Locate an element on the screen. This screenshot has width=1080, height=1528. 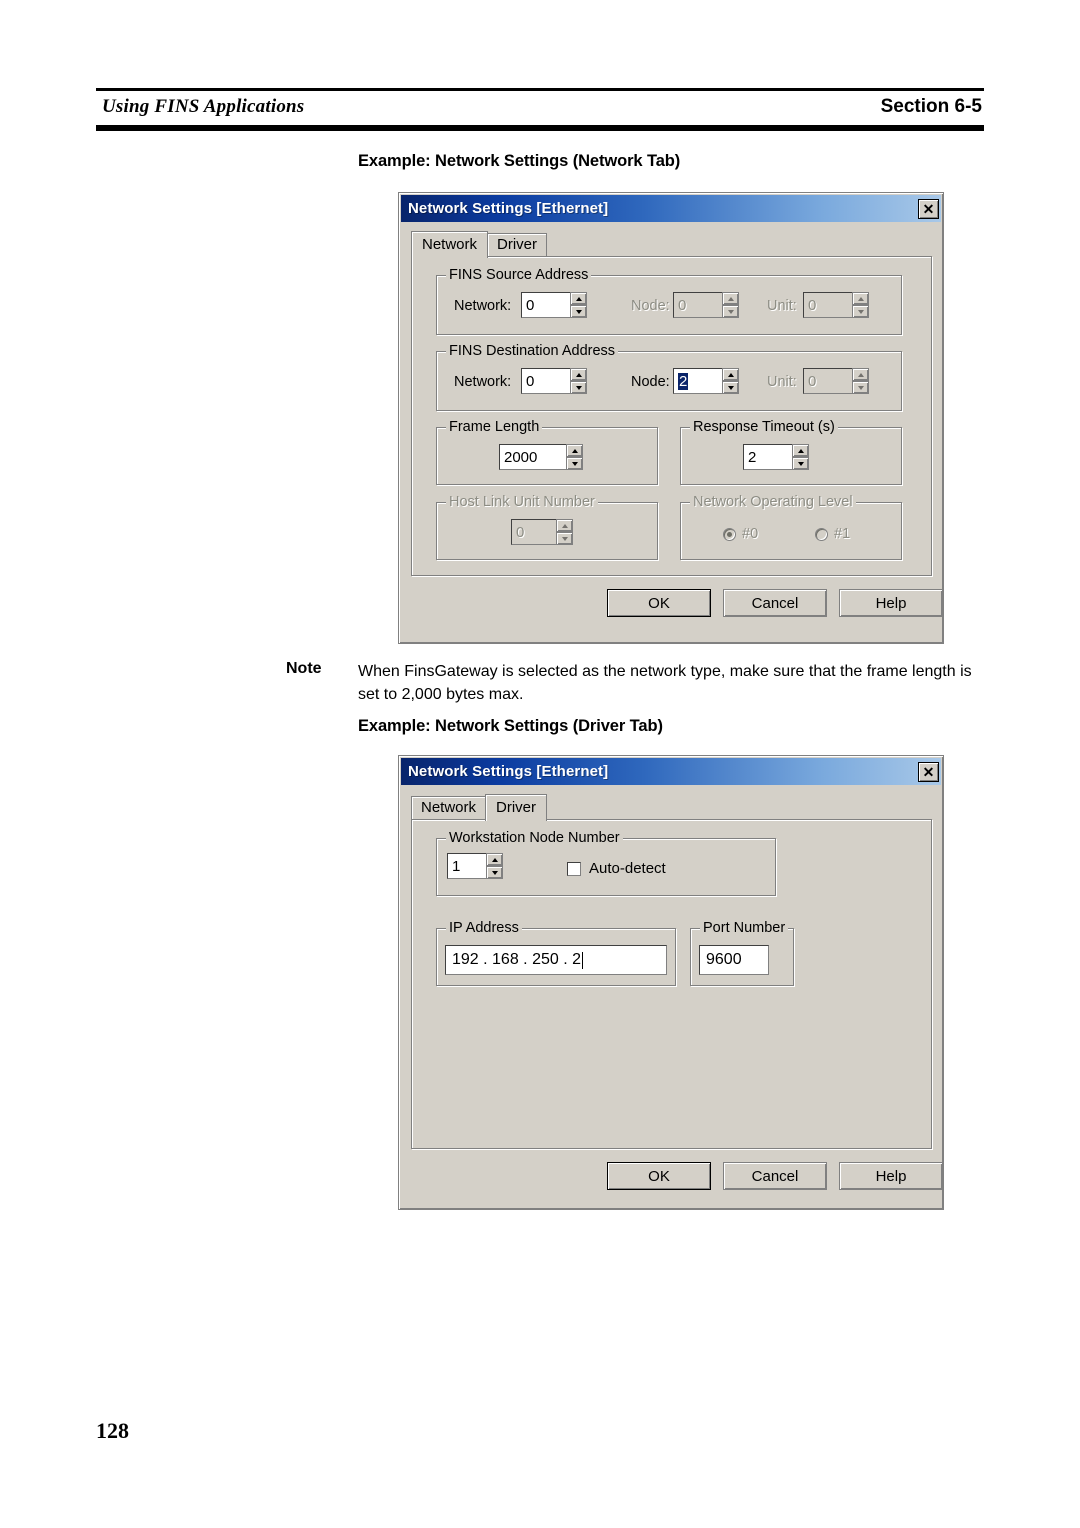
running-head-left: Using FINS Applications is located at coordinates (203, 106).